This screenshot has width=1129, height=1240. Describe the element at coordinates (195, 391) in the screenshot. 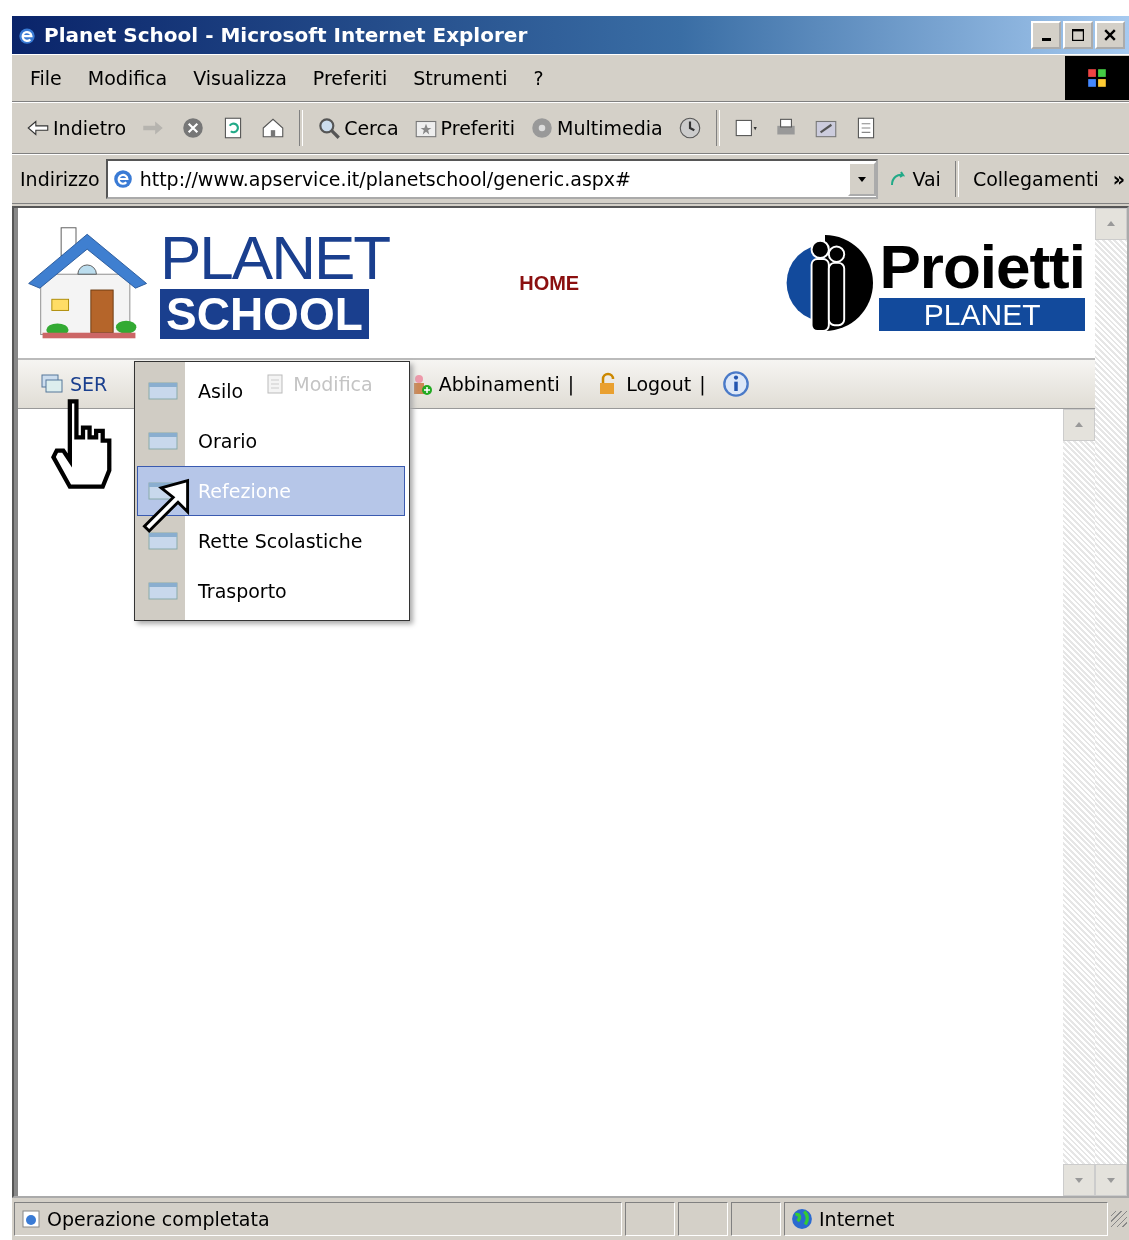

I see `menu-item: Asilo` at that location.